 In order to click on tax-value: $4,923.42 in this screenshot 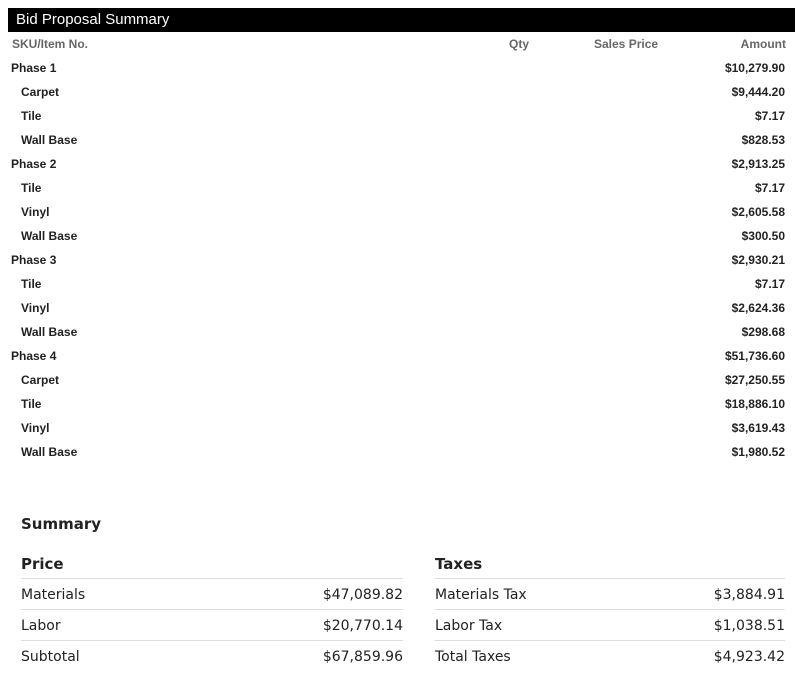, I will do `click(749, 657)`.